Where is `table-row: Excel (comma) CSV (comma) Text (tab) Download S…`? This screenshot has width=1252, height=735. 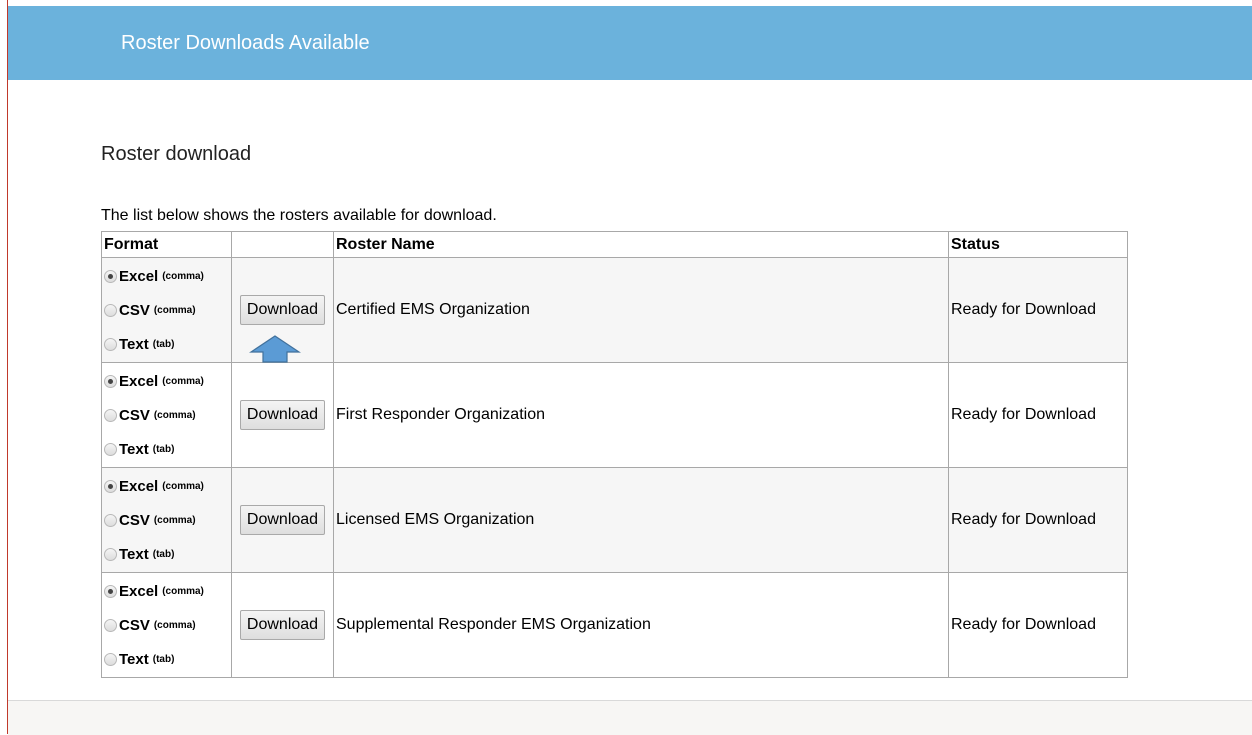 table-row: Excel (comma) CSV (comma) Text (tab) Download S… is located at coordinates (614, 625).